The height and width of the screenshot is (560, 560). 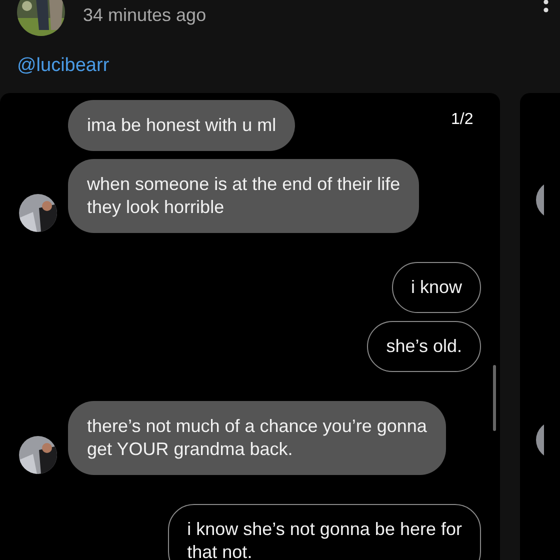 I want to click on sent-message: i know, so click(x=436, y=287).